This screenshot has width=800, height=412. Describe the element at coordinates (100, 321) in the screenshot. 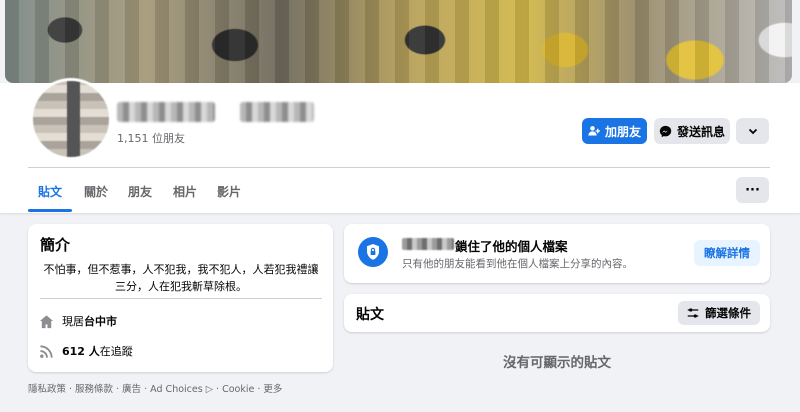

I see `current-city-link: 台中市` at that location.